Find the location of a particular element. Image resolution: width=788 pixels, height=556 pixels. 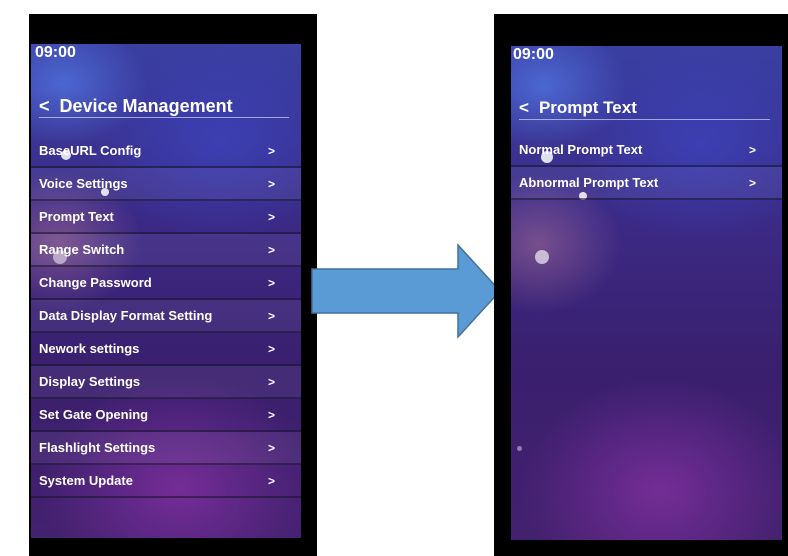

menu-item-range-switch: Range Switch > is located at coordinates (166, 250).